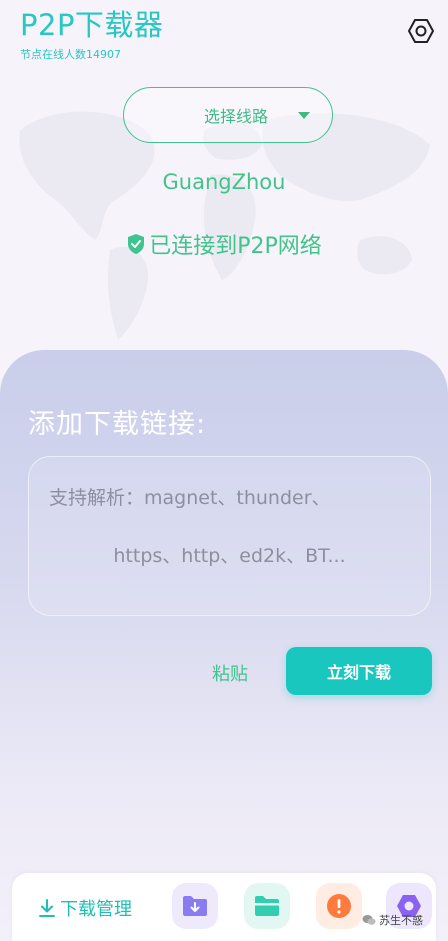 The width and height of the screenshot is (448, 941). Describe the element at coordinates (230, 673) in the screenshot. I see `paste-button: 粘贴` at that location.